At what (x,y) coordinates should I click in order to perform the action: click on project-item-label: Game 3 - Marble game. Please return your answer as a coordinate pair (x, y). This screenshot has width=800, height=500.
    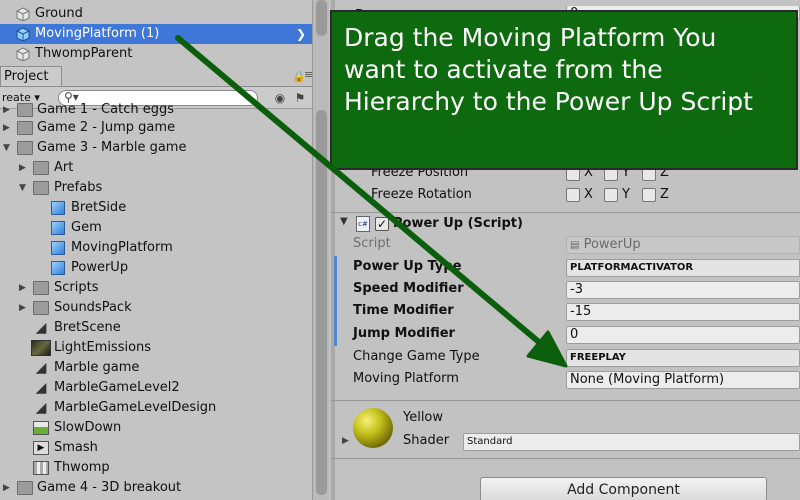
    Looking at the image, I should click on (112, 147).